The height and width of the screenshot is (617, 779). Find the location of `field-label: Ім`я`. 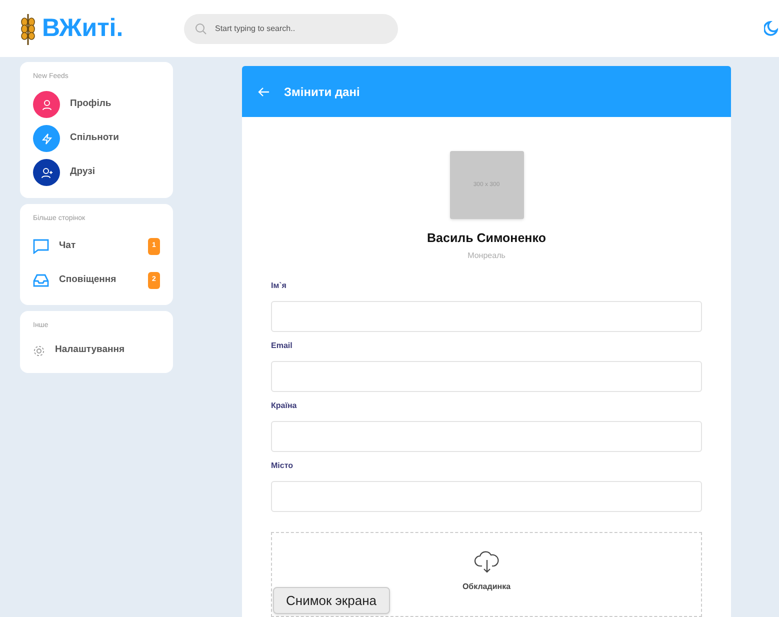

field-label: Ім`я is located at coordinates (279, 286).